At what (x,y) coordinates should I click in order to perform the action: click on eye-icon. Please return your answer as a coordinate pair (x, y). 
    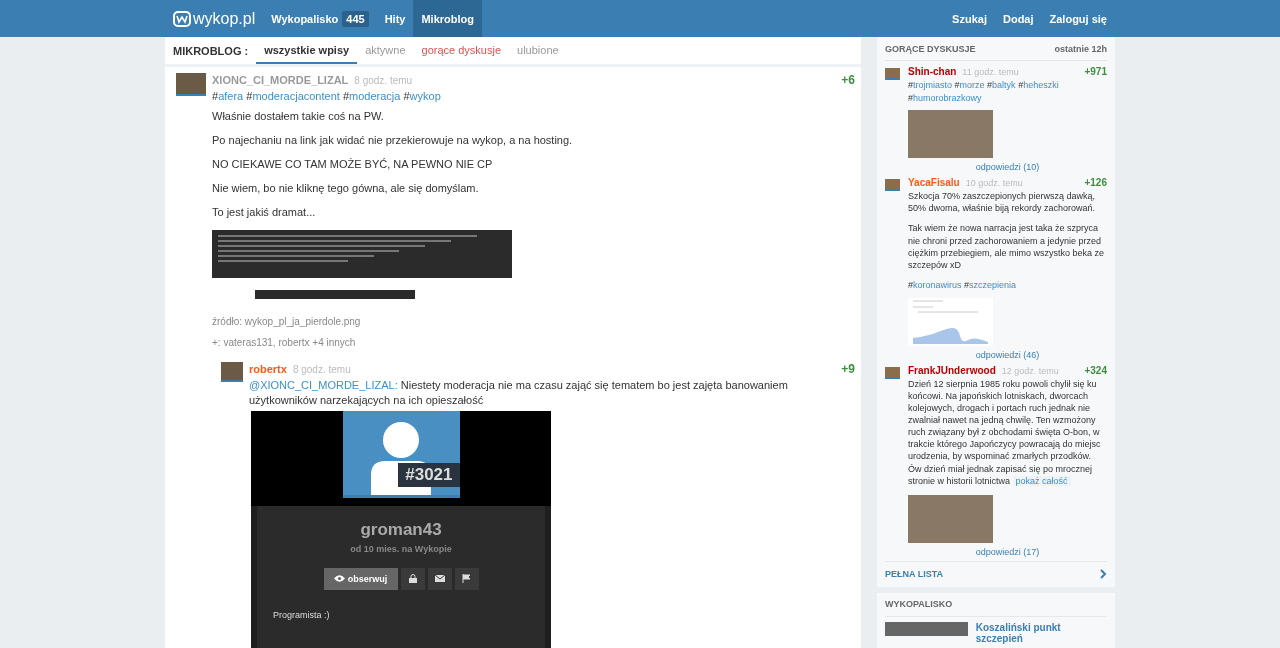
    Looking at the image, I should click on (339, 579).